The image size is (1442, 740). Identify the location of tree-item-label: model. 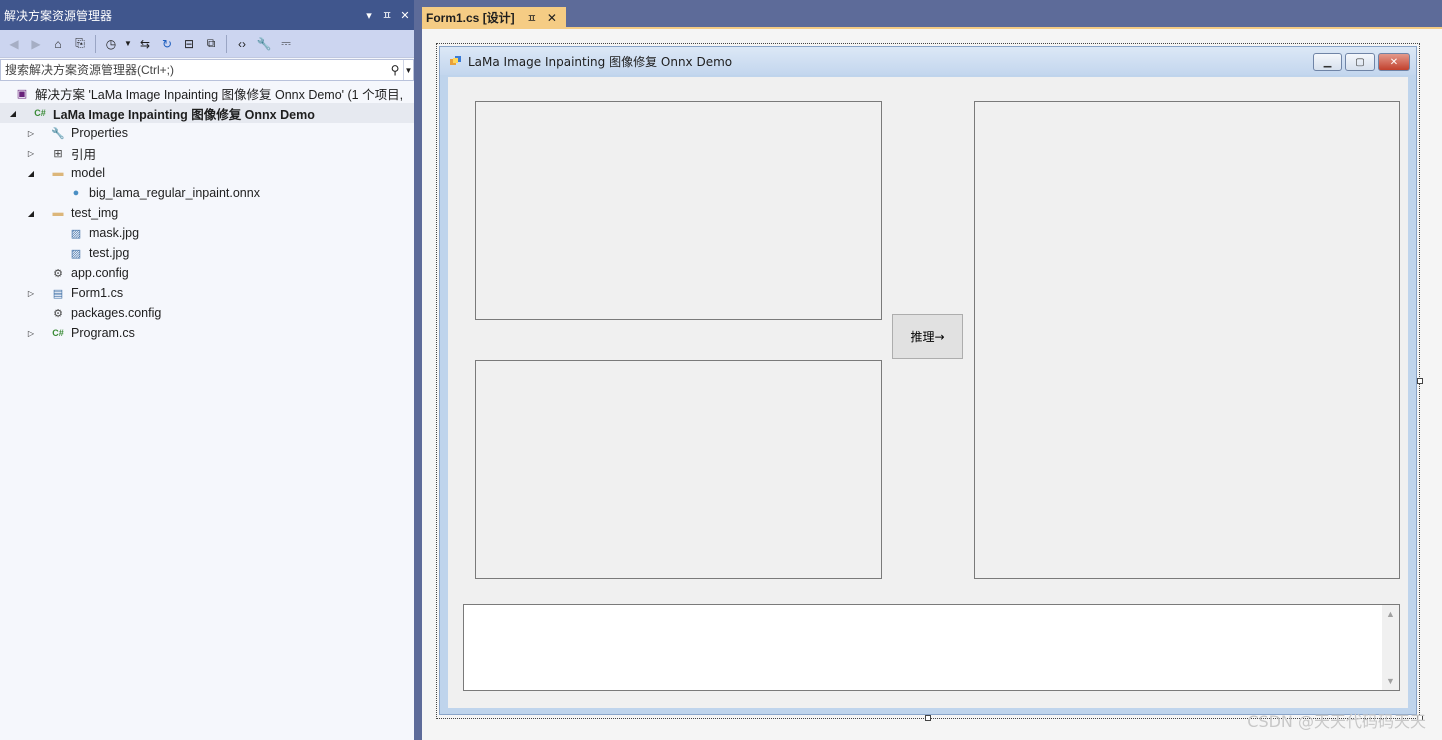
(88, 173).